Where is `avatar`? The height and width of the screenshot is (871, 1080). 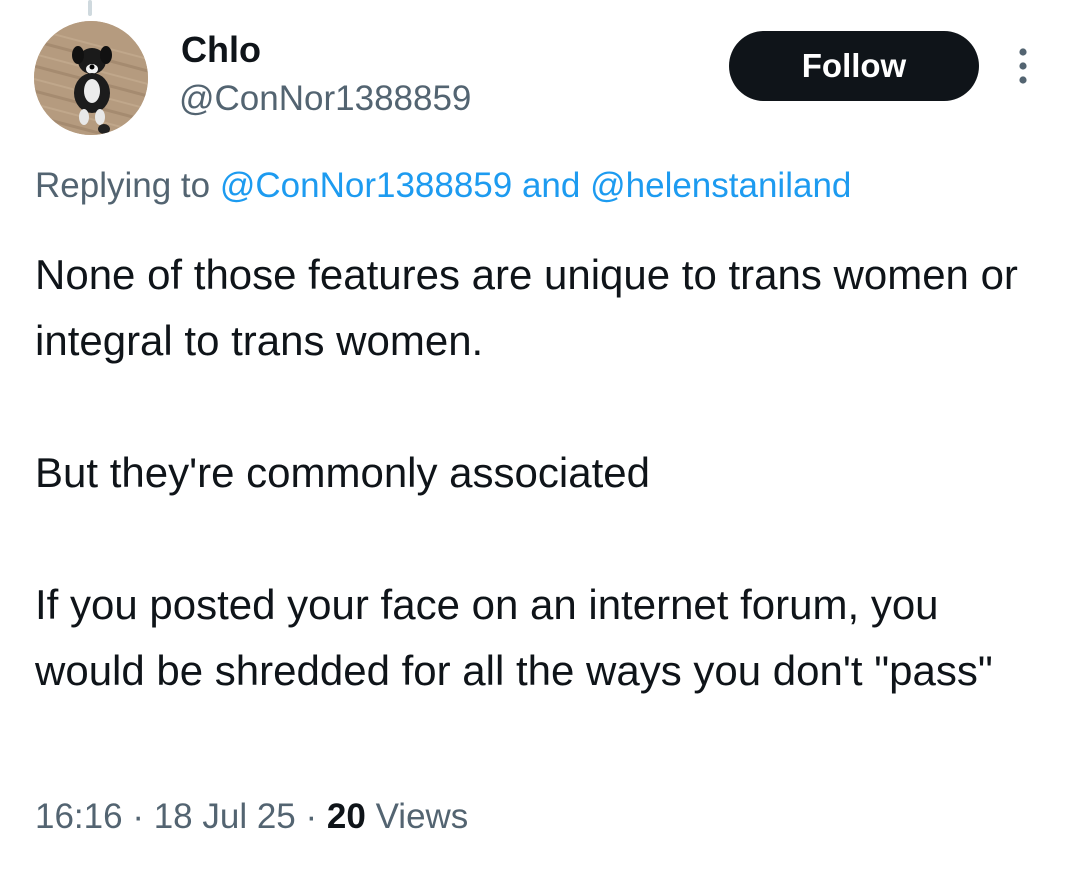 avatar is located at coordinates (91, 78).